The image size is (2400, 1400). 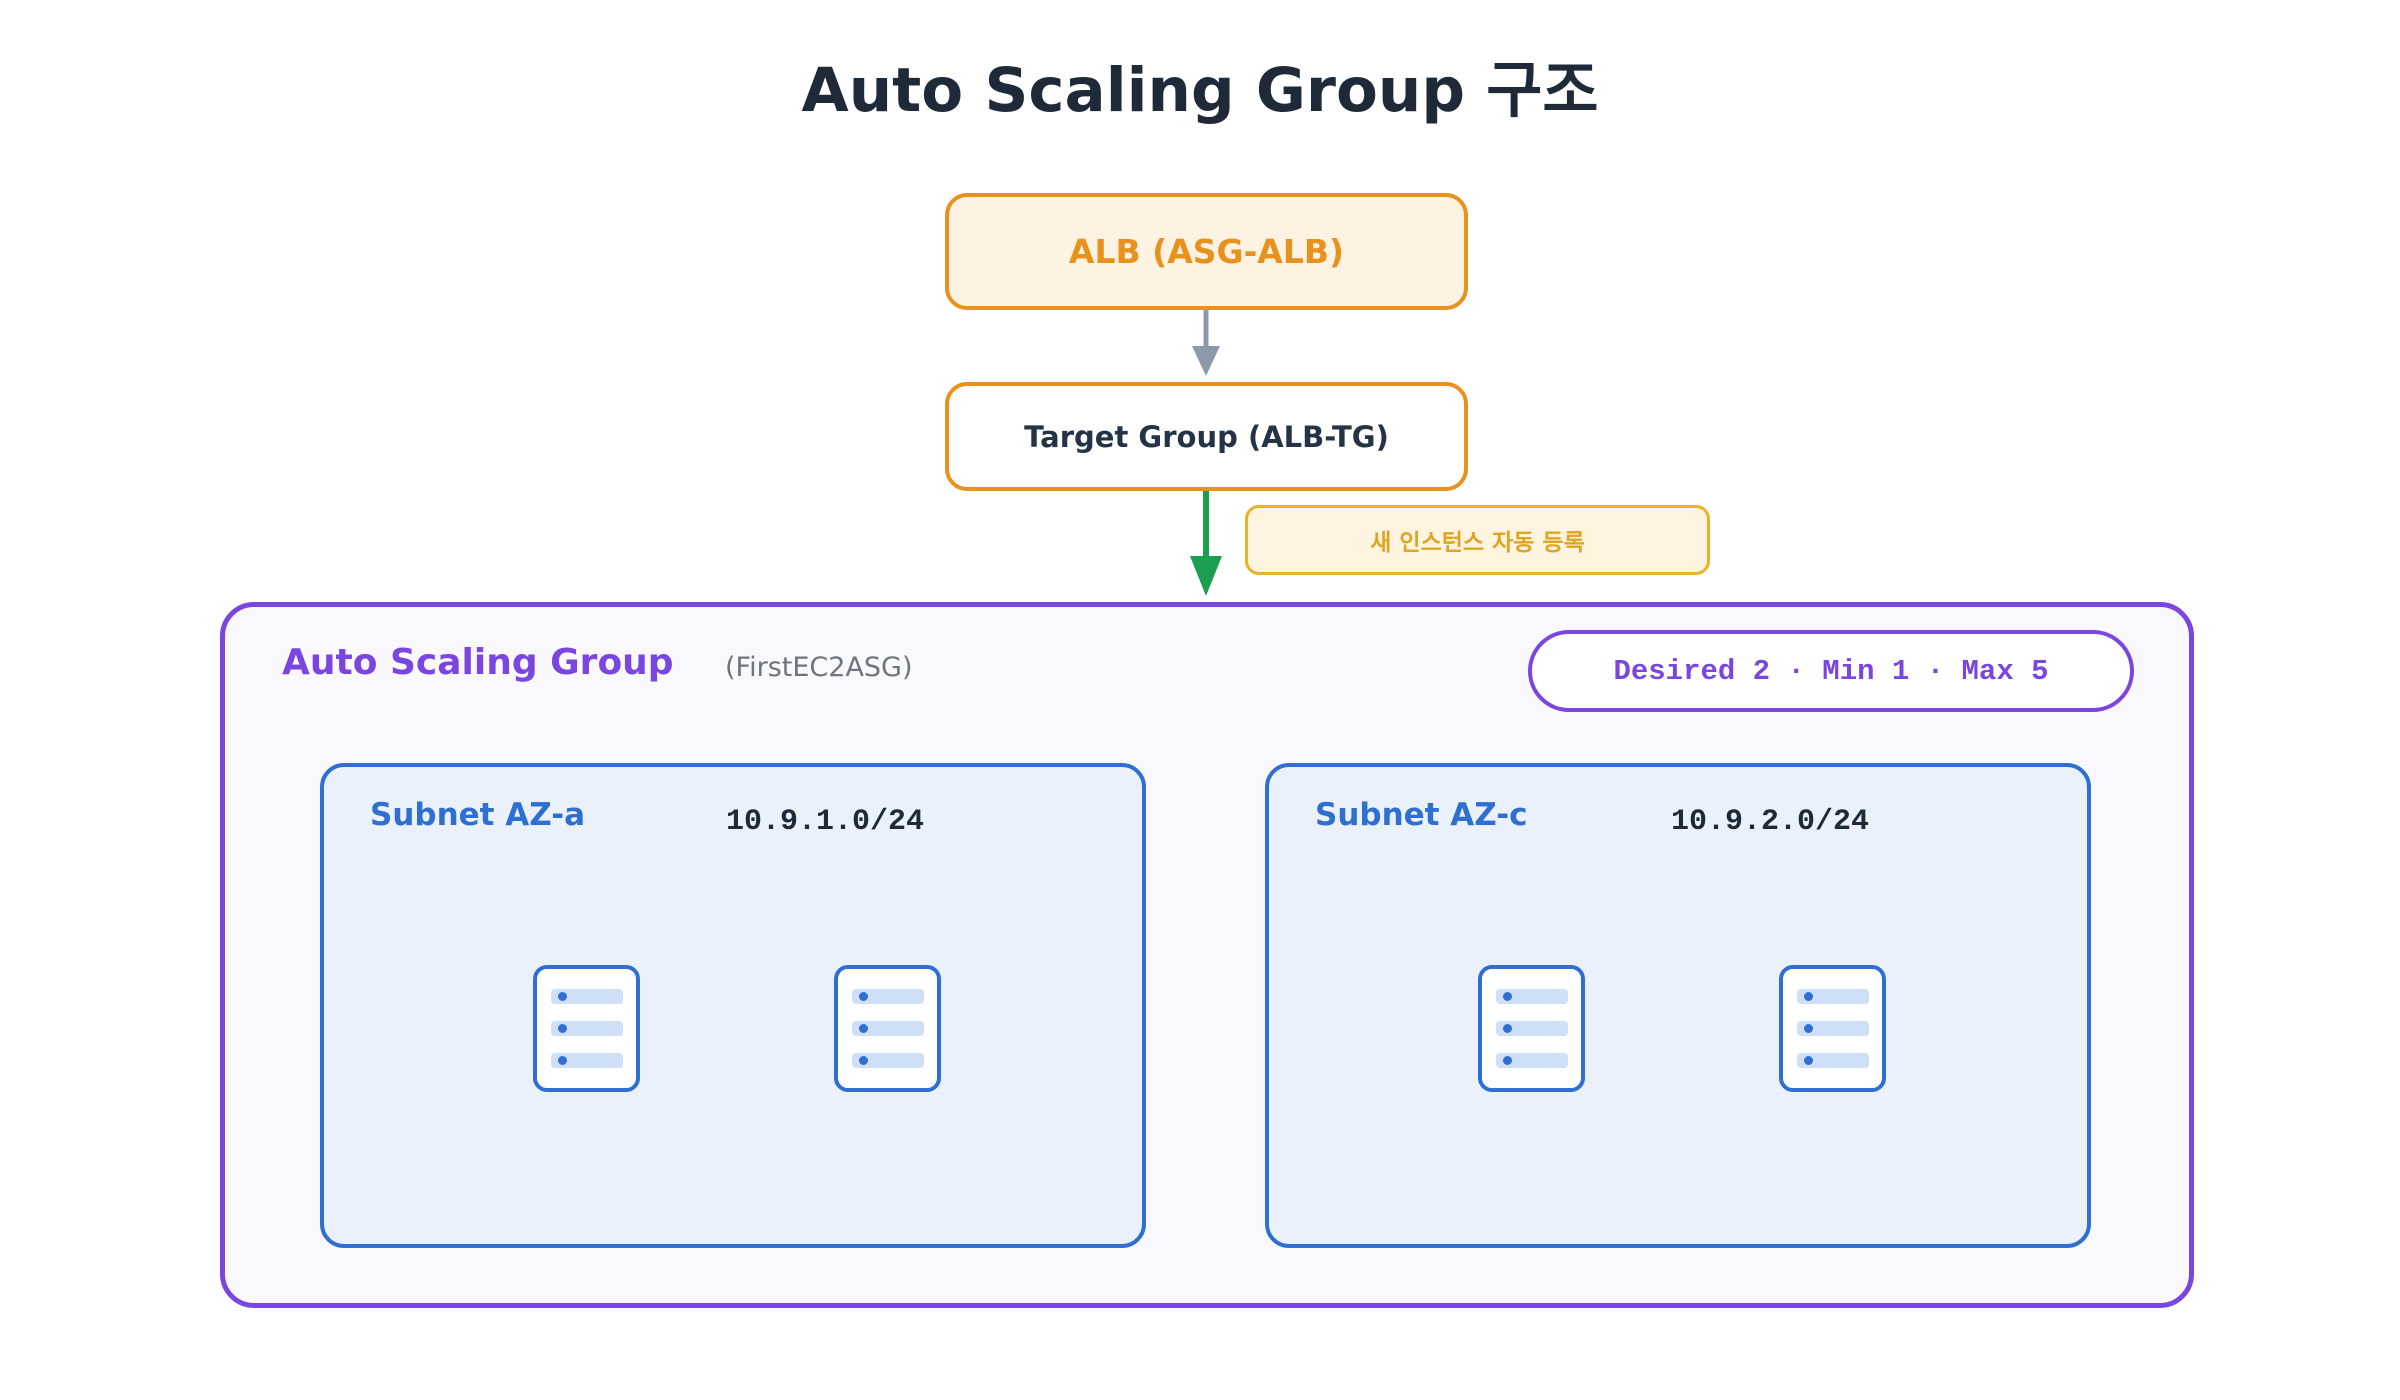 I want to click on subnet-cidr: 10.9.1.0/24, so click(x=825, y=822).